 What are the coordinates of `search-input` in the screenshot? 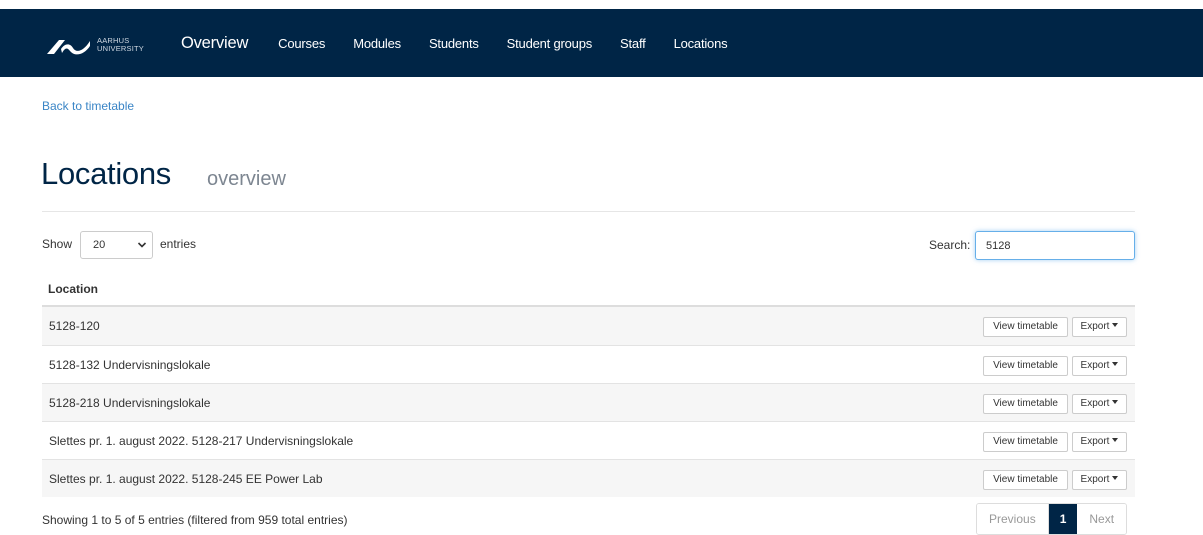 It's located at (1055, 245).